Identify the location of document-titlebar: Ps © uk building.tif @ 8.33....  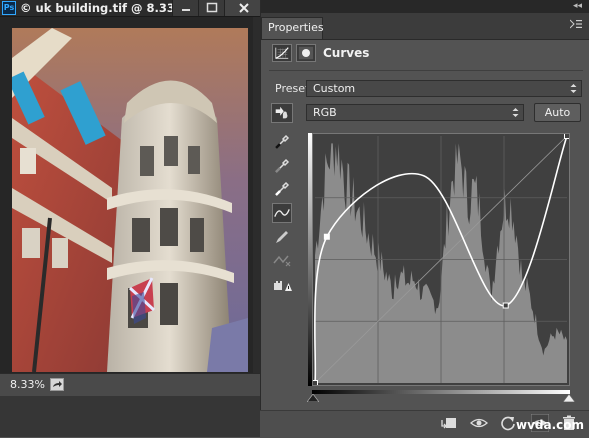
(131, 8).